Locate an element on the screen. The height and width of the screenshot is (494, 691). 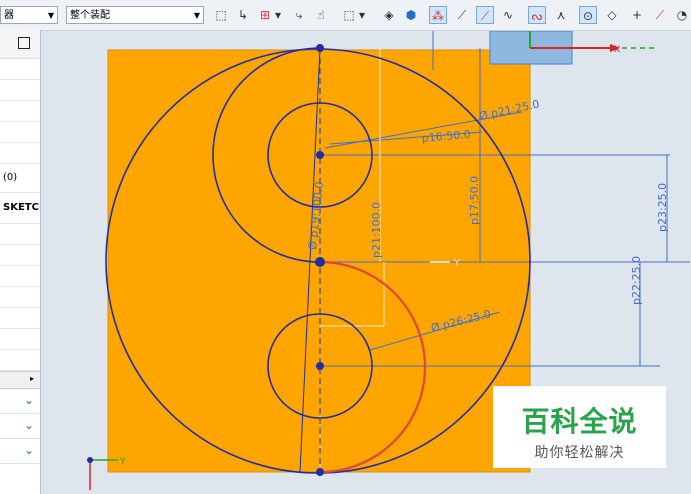
axis-label-y-corner: Y is located at coordinates (122, 462).